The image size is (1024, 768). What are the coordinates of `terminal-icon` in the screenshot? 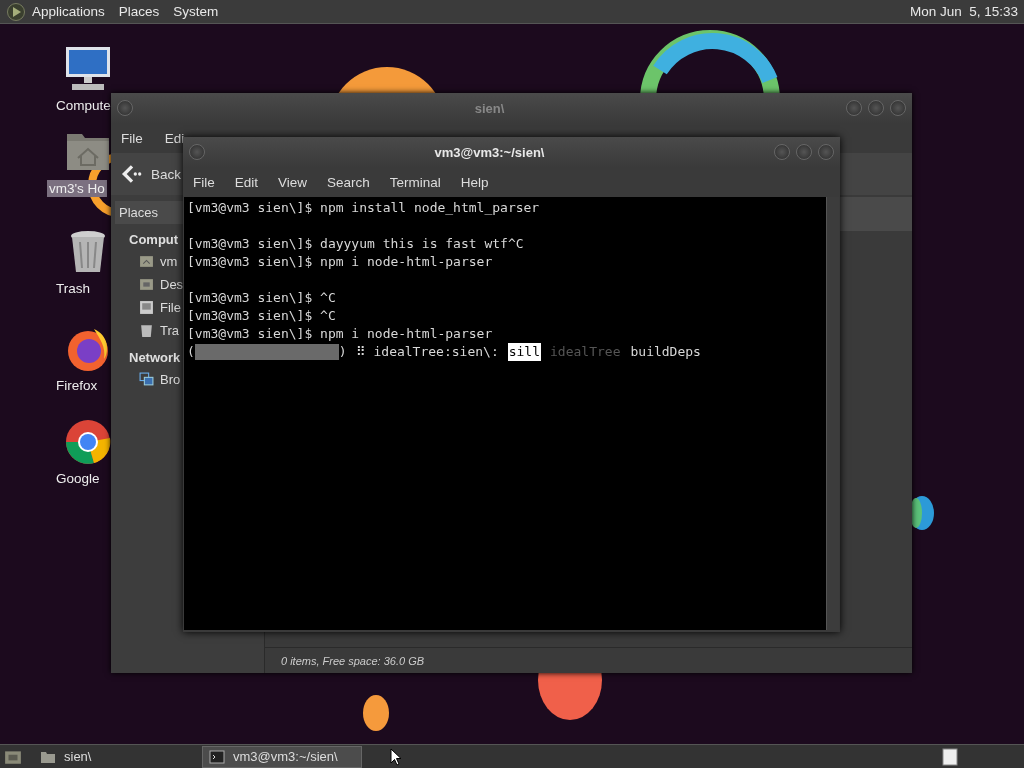 It's located at (217, 756).